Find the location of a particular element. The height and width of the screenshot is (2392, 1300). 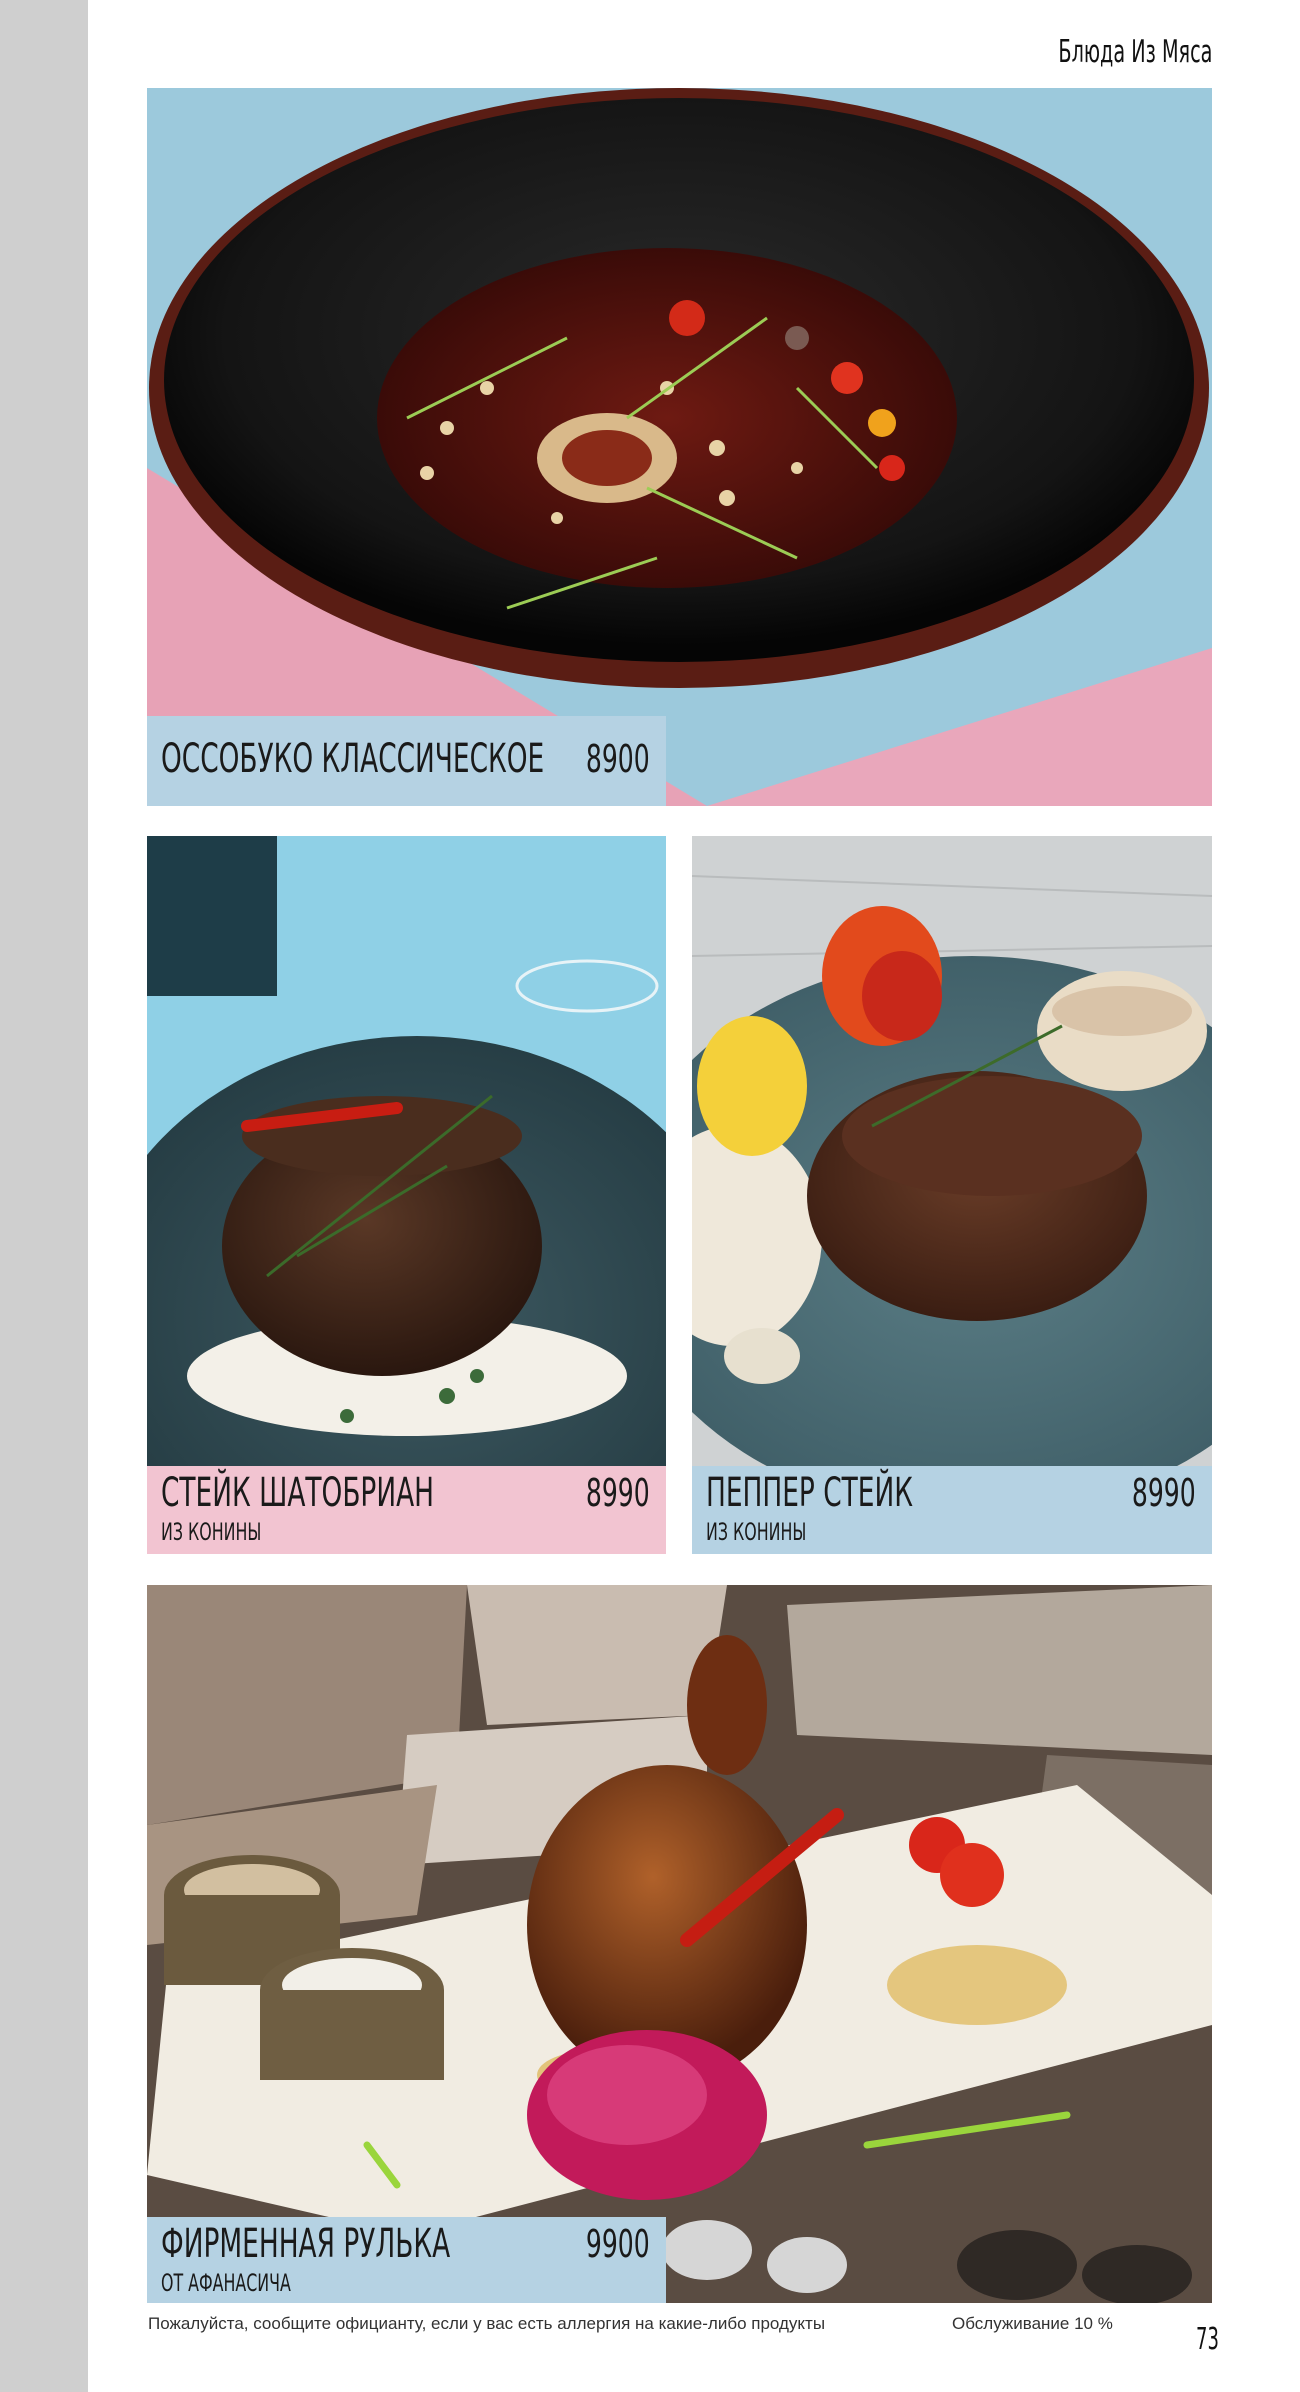

dish-name: ПЕППЕР СТЕЙК is located at coordinates (809, 1493).